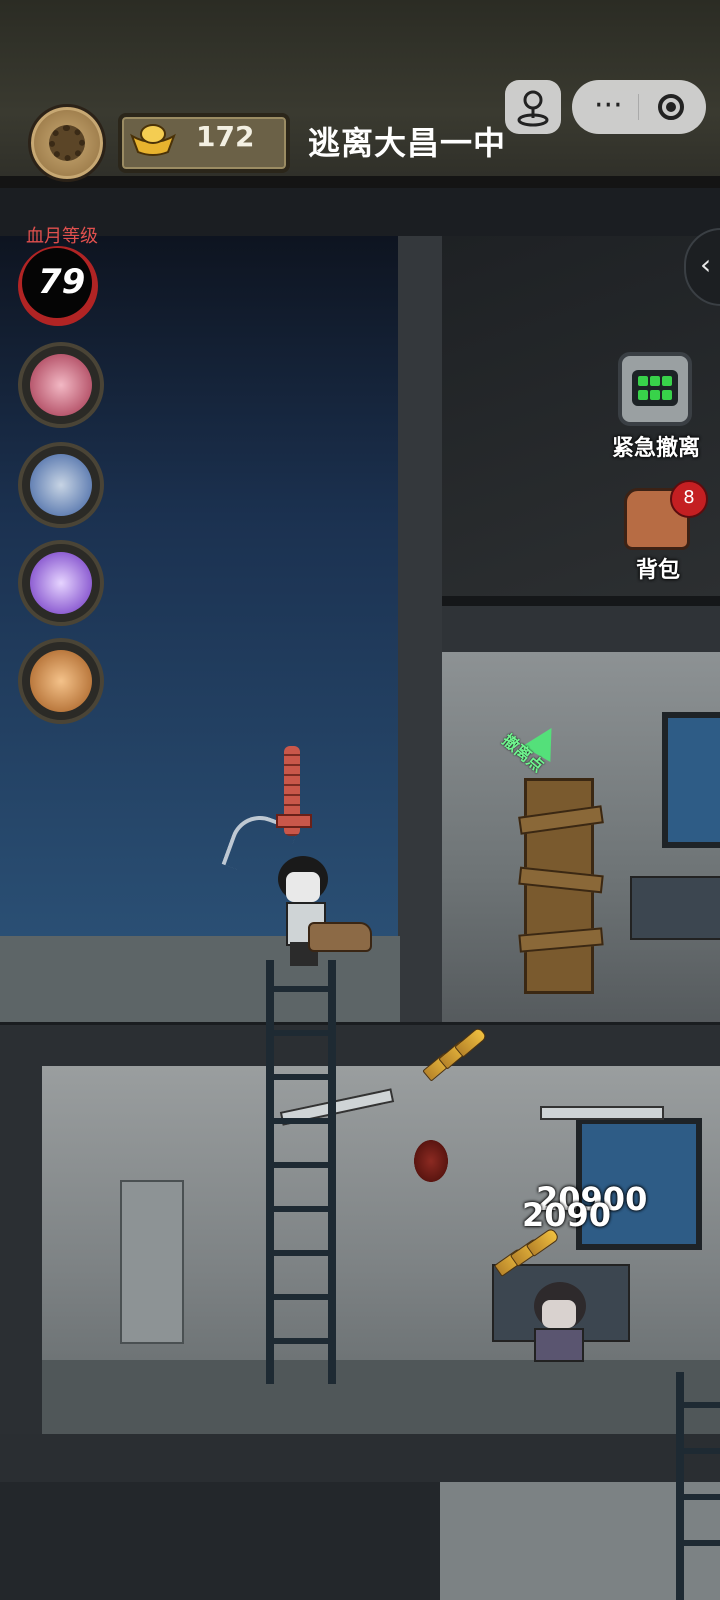 The height and width of the screenshot is (1600, 720). What do you see at coordinates (691, 780) in the screenshot?
I see `wall-monitor` at bounding box center [691, 780].